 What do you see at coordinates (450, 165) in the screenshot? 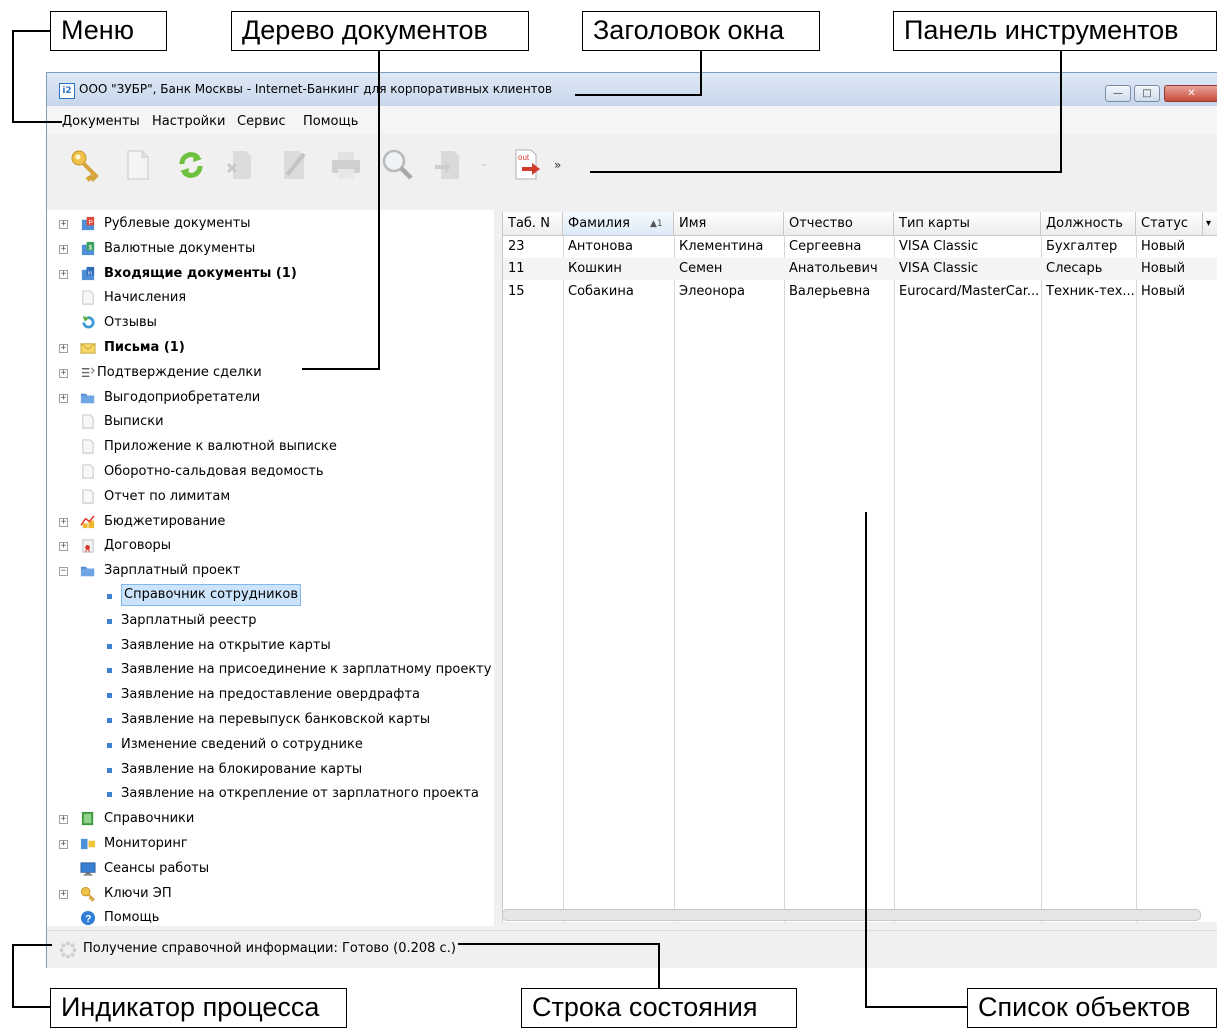
I see `export-icon` at bounding box center [450, 165].